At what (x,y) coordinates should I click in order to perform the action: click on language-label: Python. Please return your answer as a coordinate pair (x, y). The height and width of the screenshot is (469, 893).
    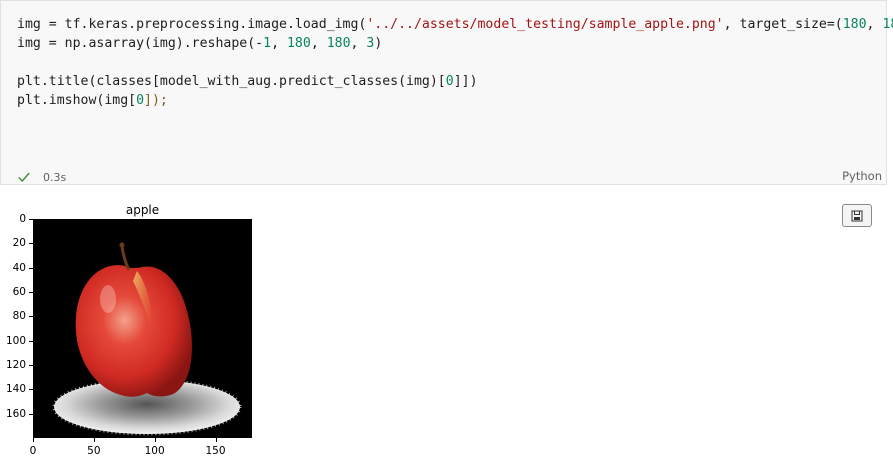
    Looking at the image, I should click on (862, 176).